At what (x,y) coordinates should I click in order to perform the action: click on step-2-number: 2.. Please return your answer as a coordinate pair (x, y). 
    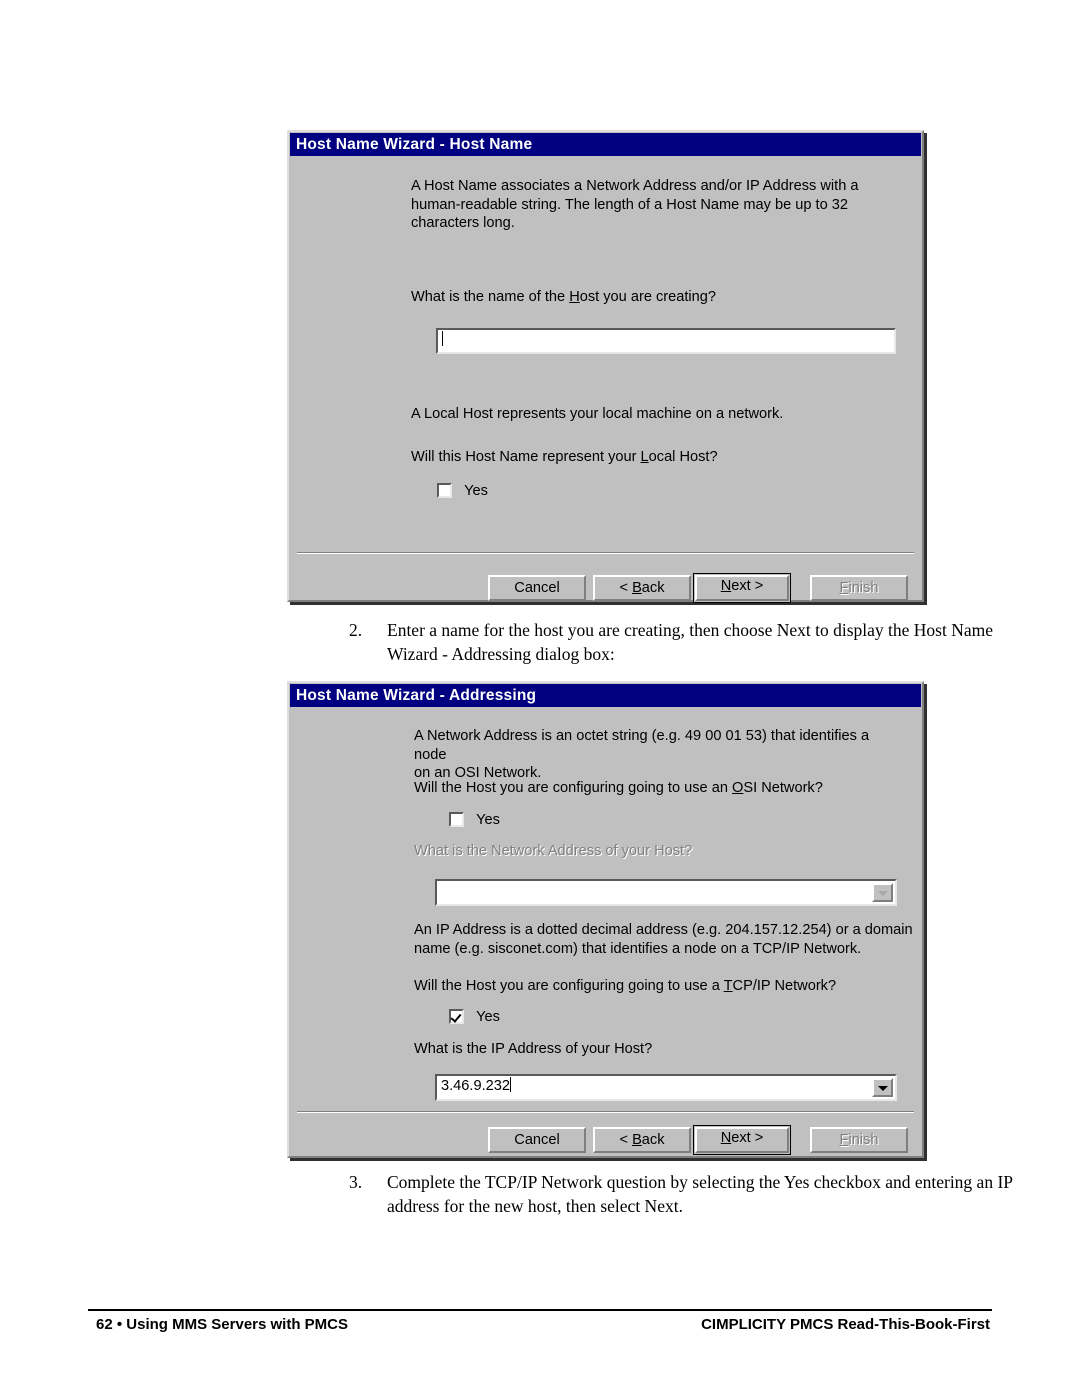
    Looking at the image, I should click on (356, 630).